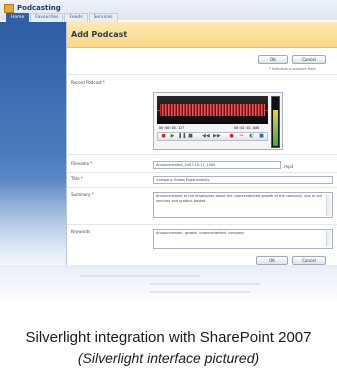  What do you see at coordinates (251, 136) in the screenshot?
I see `volume-icon: ◐` at bounding box center [251, 136].